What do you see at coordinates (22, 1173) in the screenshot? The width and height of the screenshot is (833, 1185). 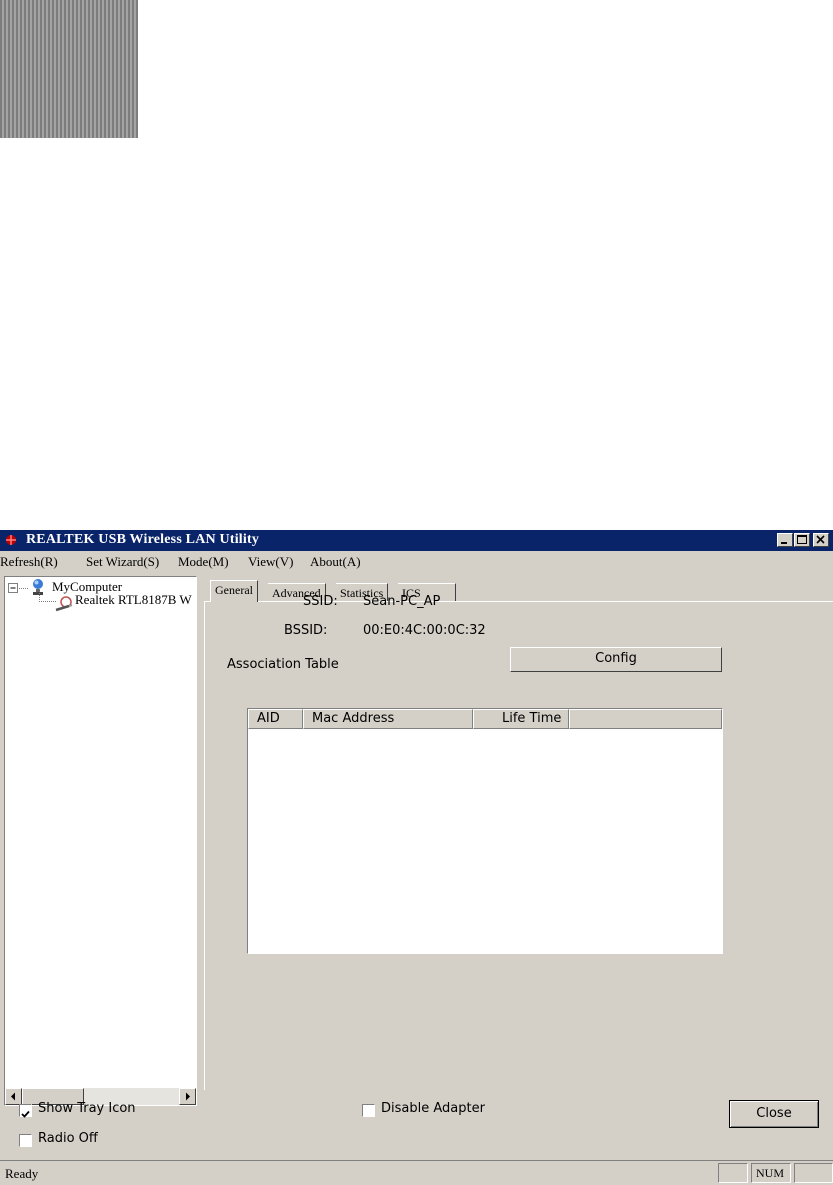 I see `status-text: Ready` at bounding box center [22, 1173].